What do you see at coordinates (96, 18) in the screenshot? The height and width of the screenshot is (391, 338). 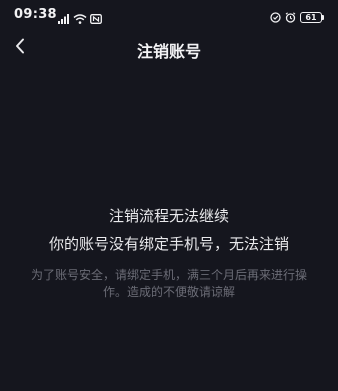 I see `nfc-icon` at bounding box center [96, 18].